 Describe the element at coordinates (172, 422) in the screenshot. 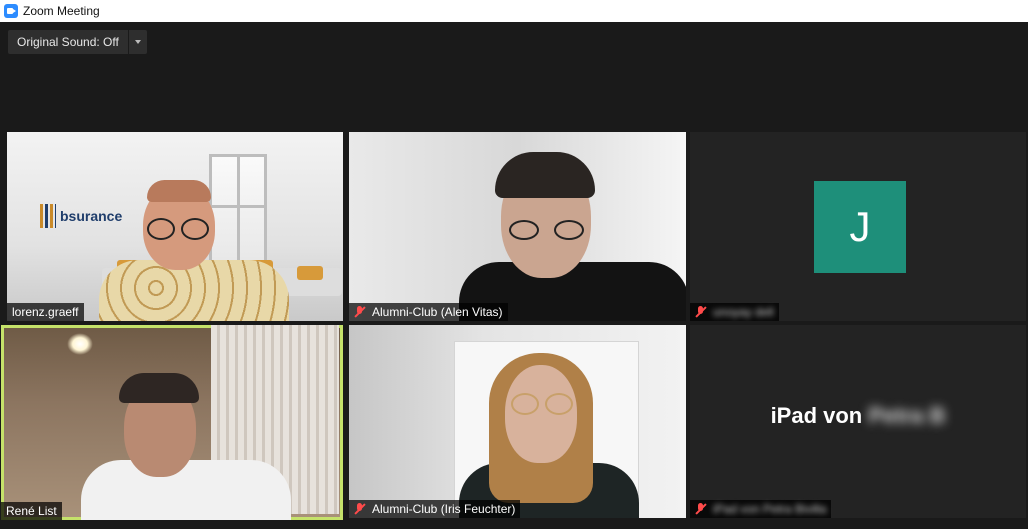

I see `video-tile-rene-list: René List` at that location.